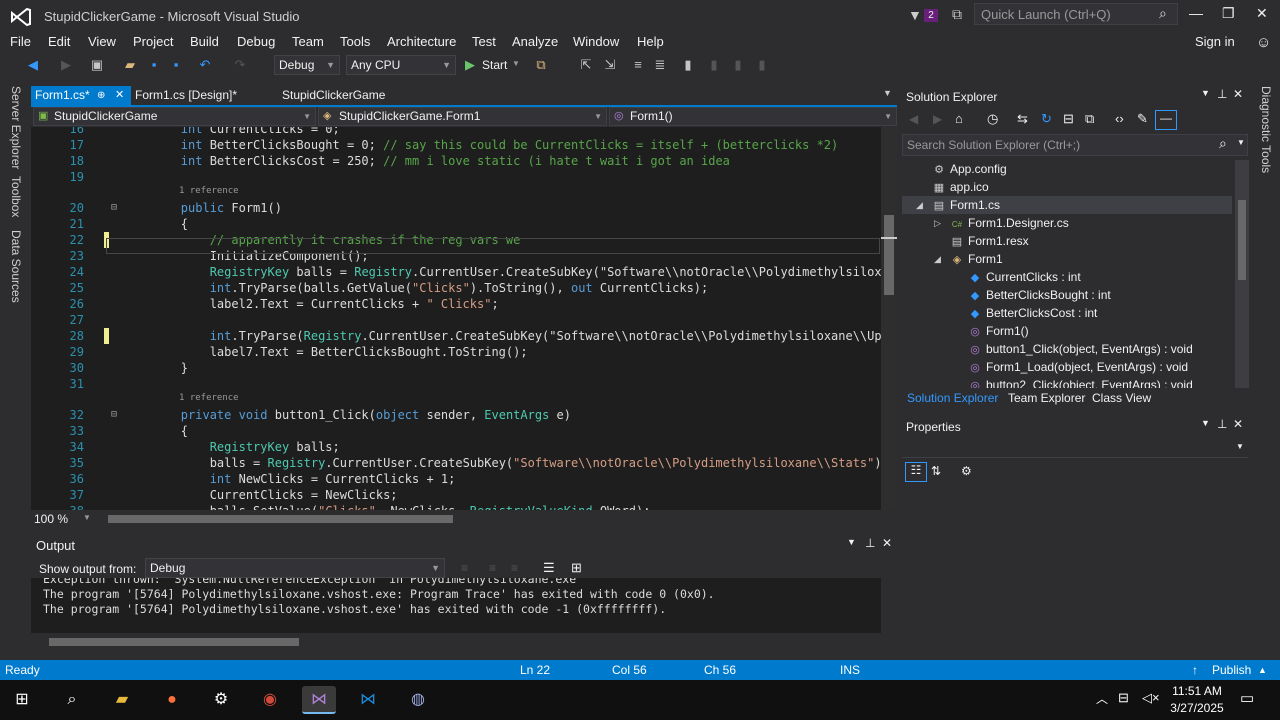 The height and width of the screenshot is (720, 1280). What do you see at coordinates (952, 398) in the screenshot?
I see `tab-solution-explorer: Solution Explorer` at bounding box center [952, 398].